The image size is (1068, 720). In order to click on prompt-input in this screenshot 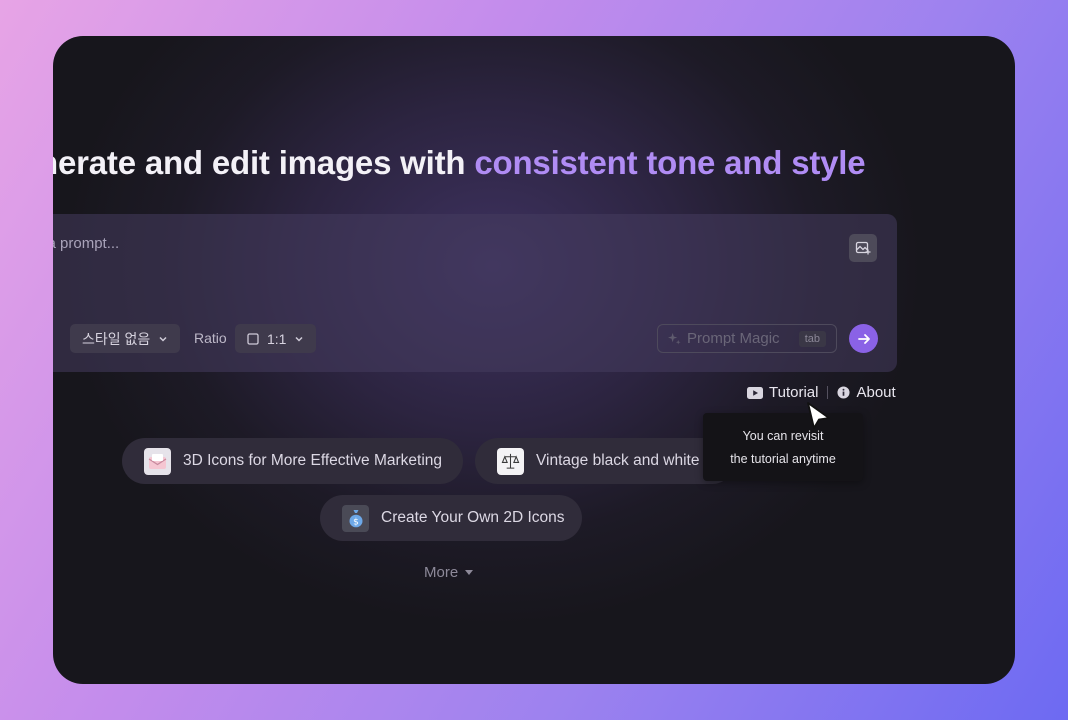, I will do `click(395, 243)`.